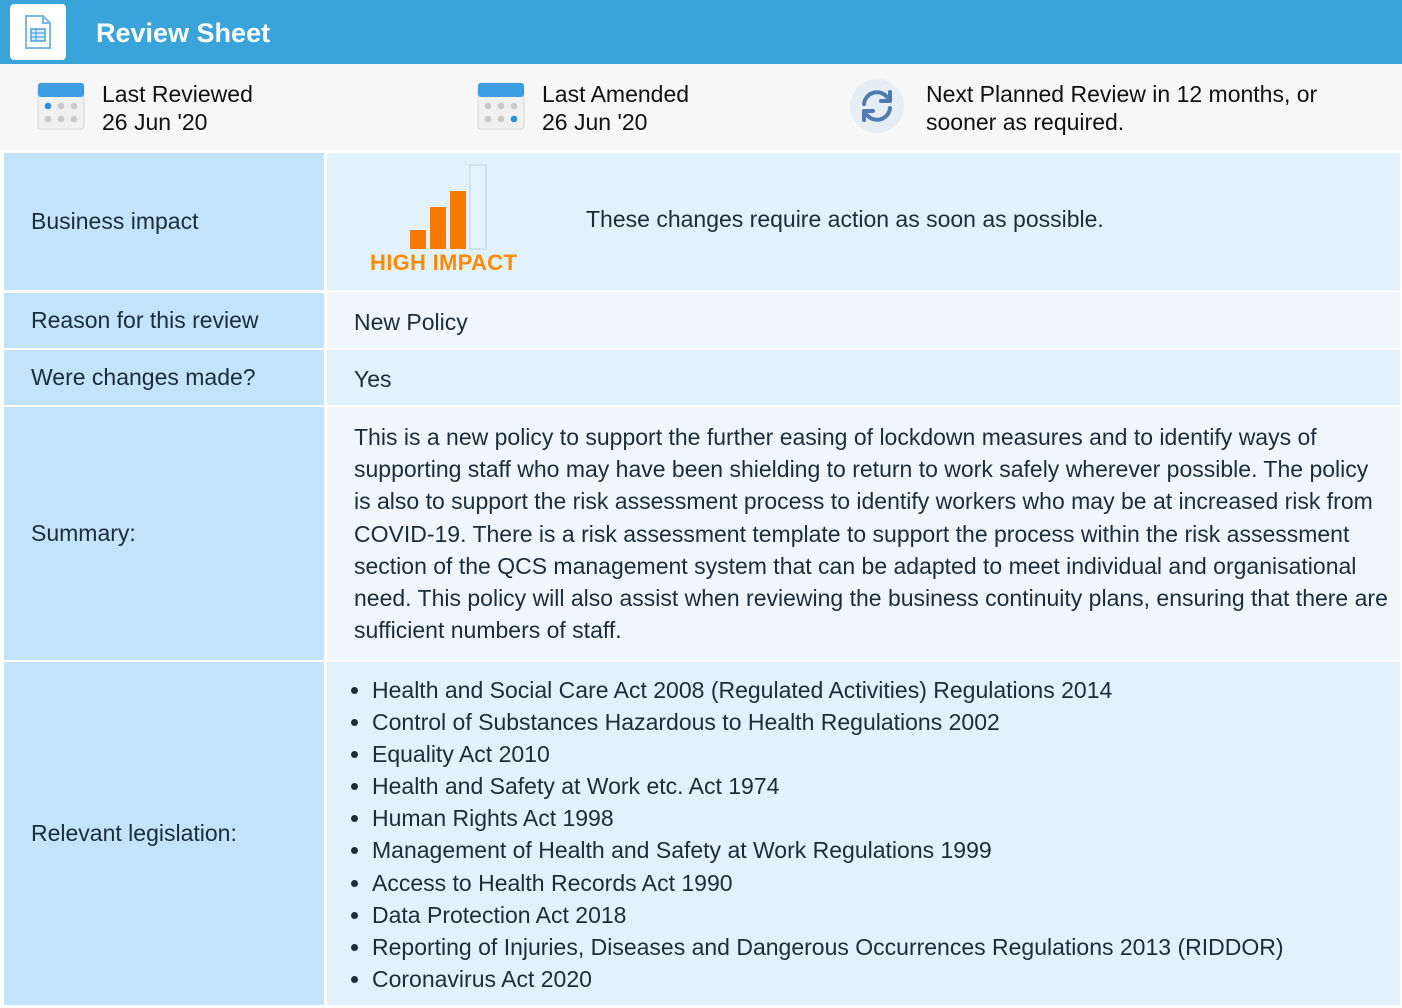 The width and height of the screenshot is (1402, 1008). I want to click on list-item: Health and Safety at Work etc. Act 1974, so click(828, 786).